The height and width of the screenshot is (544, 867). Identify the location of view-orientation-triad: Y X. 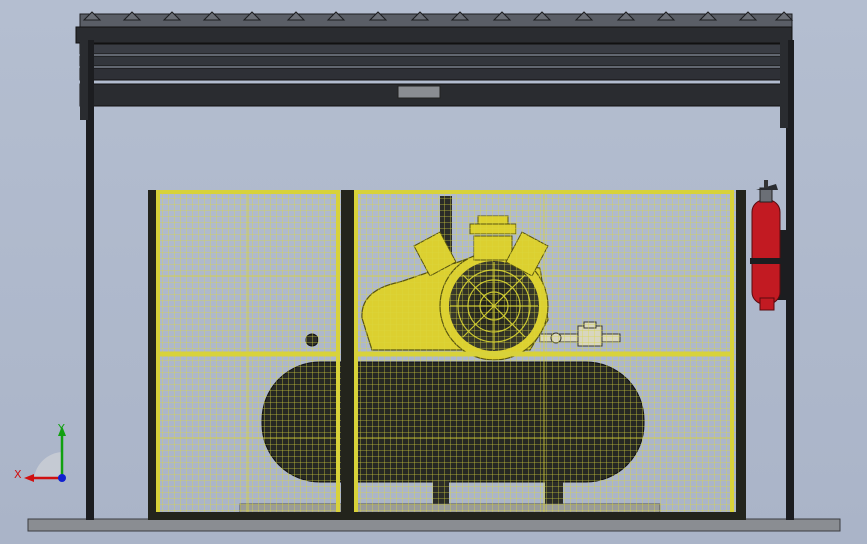
(47, 454).